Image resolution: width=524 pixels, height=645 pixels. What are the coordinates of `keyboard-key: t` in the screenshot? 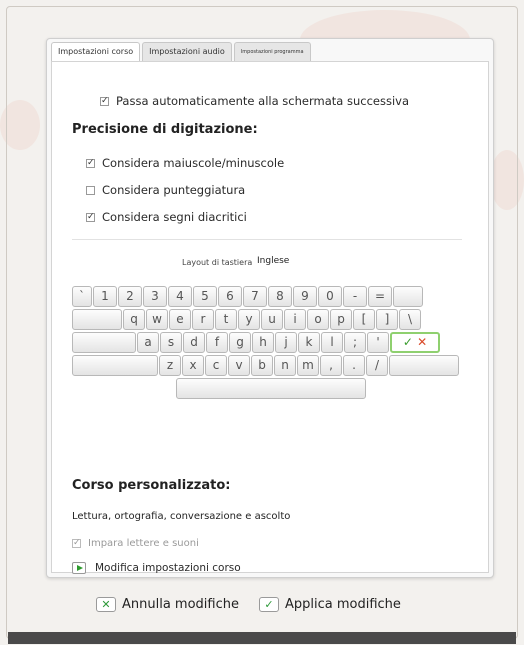 It's located at (226, 319).